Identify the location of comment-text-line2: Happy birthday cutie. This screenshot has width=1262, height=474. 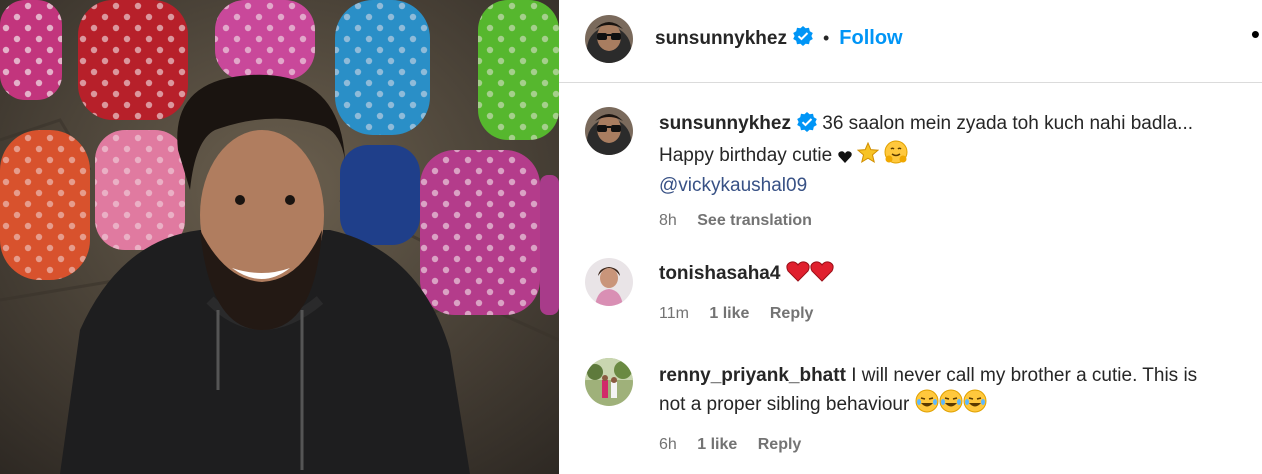
(746, 155).